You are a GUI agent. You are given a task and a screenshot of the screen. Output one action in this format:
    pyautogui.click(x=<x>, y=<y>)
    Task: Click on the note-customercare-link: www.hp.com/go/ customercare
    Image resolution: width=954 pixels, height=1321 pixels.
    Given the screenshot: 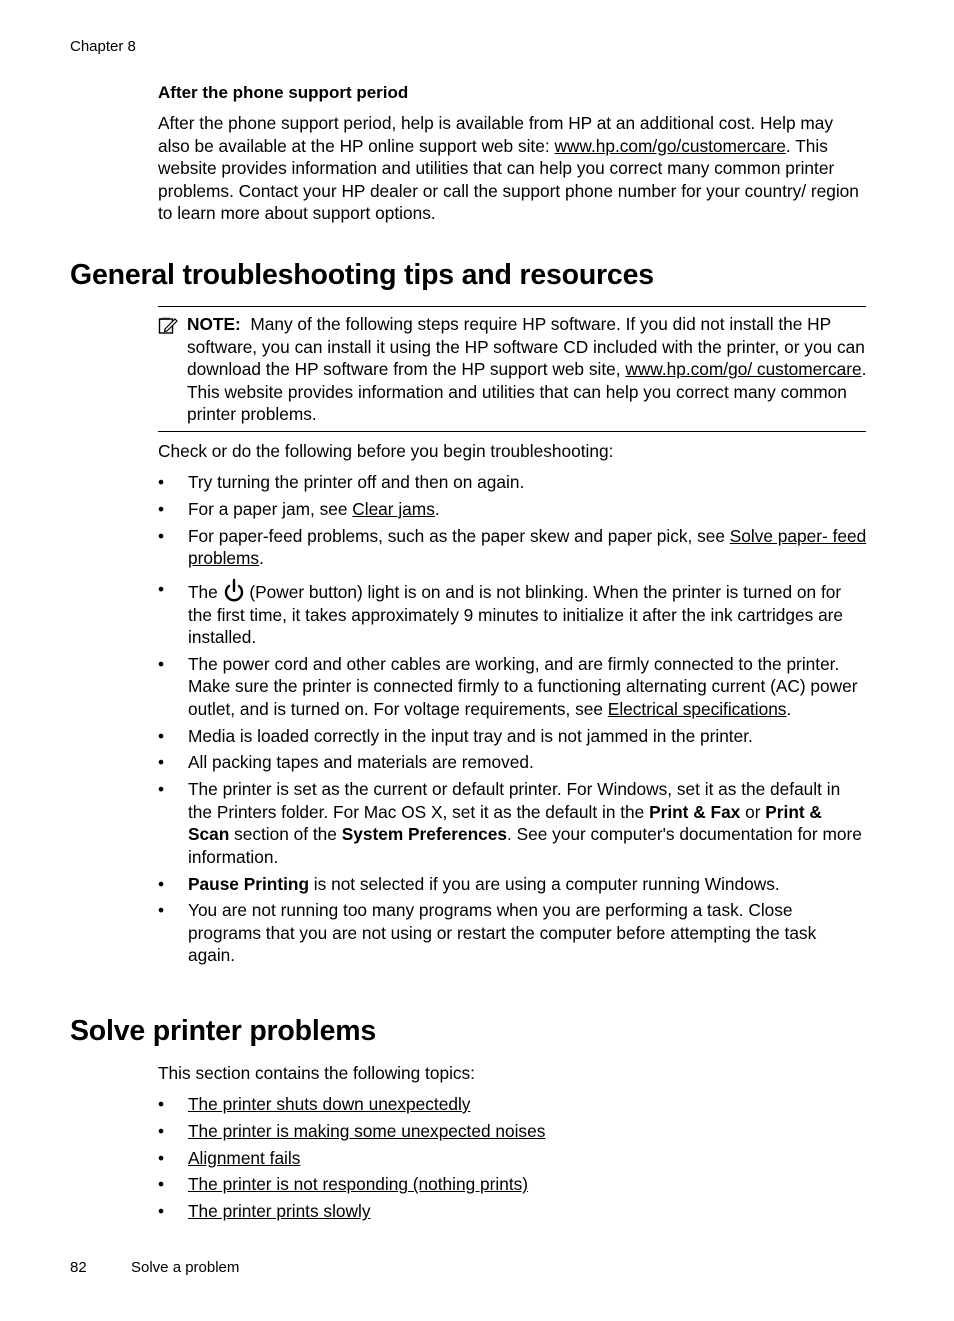 What is the action you would take?
    pyautogui.click(x=743, y=369)
    